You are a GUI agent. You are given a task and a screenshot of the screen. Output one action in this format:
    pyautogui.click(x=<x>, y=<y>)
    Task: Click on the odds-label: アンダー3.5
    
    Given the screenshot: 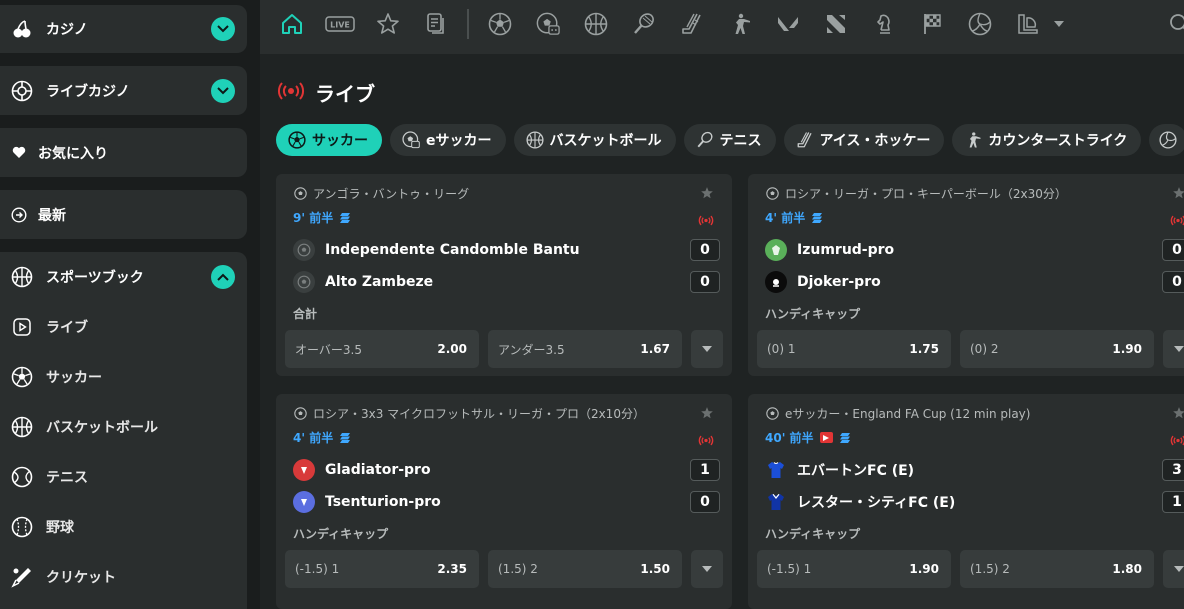 What is the action you would take?
    pyautogui.click(x=531, y=349)
    